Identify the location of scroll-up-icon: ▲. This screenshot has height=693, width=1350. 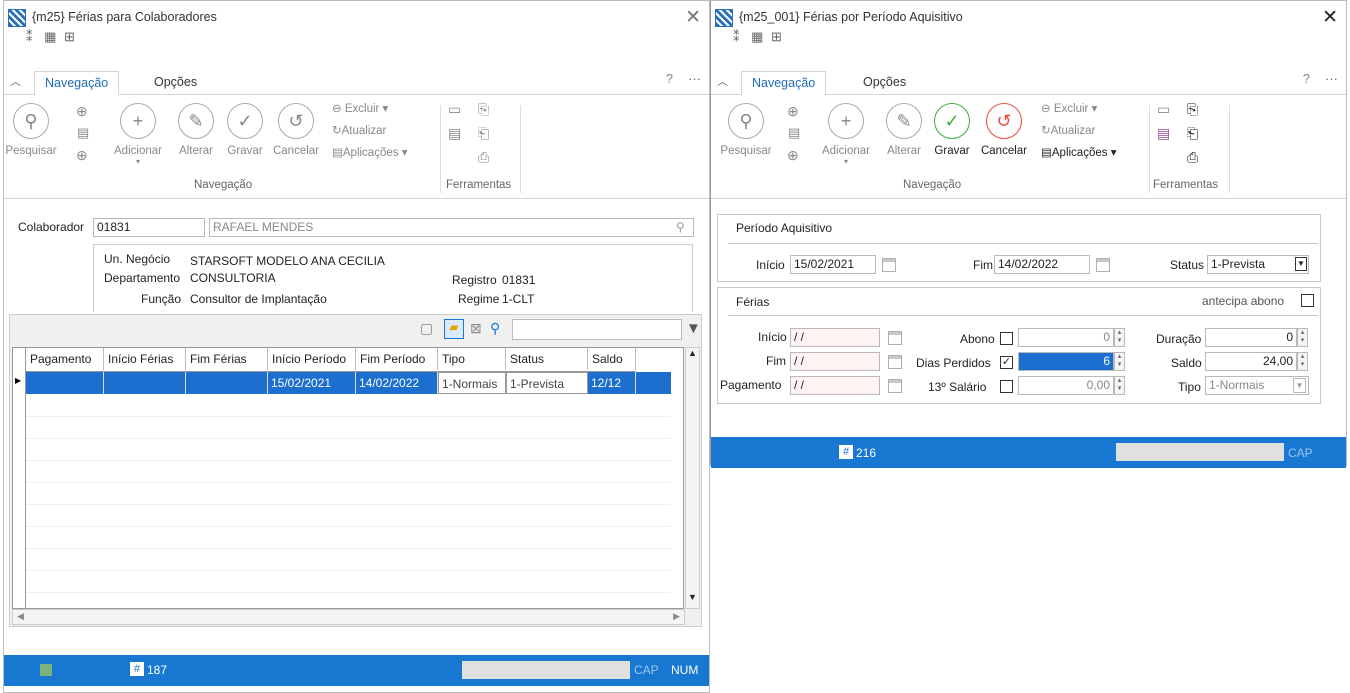
(692, 353).